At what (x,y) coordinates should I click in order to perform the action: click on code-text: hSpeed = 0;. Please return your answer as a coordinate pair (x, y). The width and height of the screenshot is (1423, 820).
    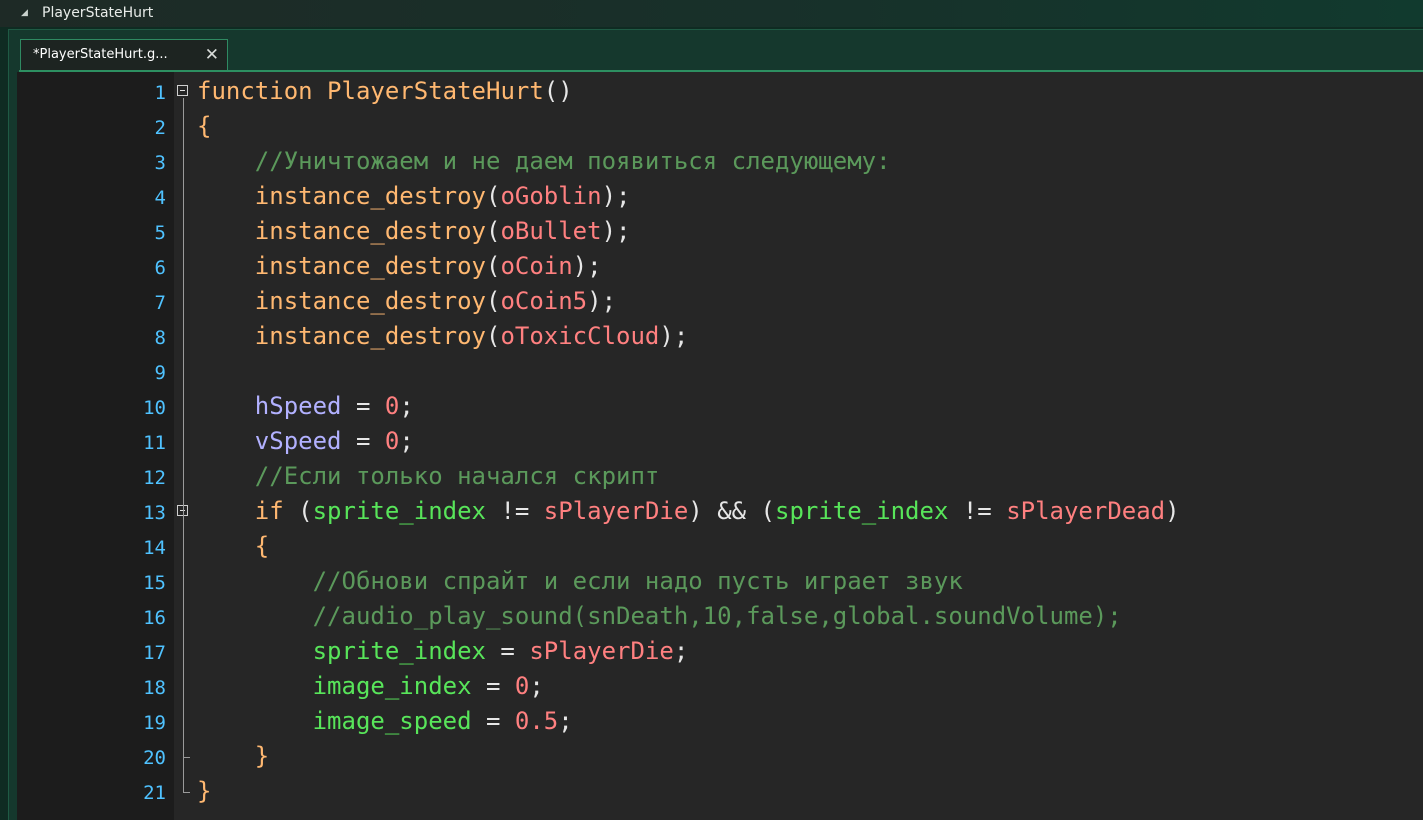
    Looking at the image, I should click on (305, 406).